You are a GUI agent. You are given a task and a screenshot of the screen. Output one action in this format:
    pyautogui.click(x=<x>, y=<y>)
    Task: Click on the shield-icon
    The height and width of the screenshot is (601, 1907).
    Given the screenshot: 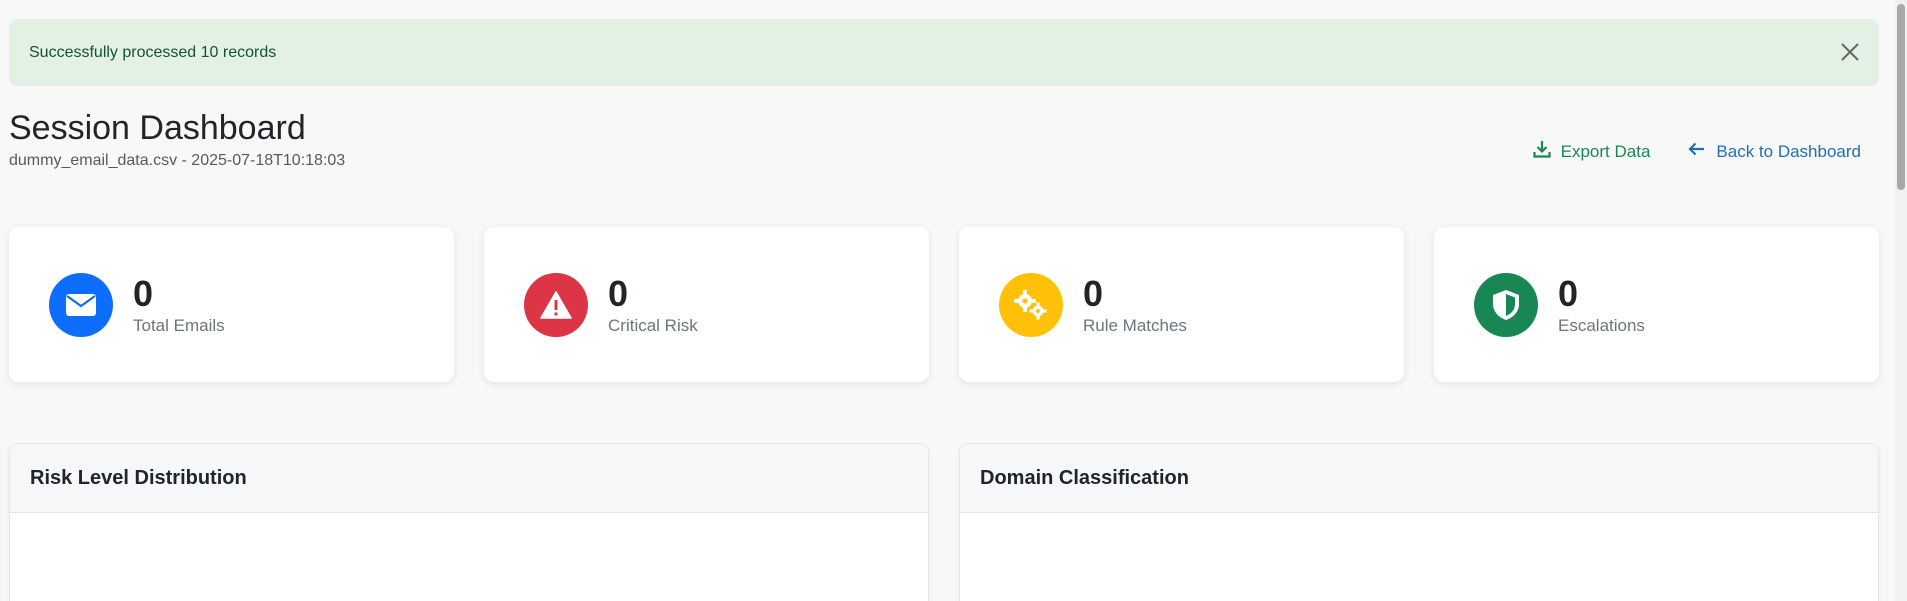 What is the action you would take?
    pyautogui.click(x=1506, y=304)
    